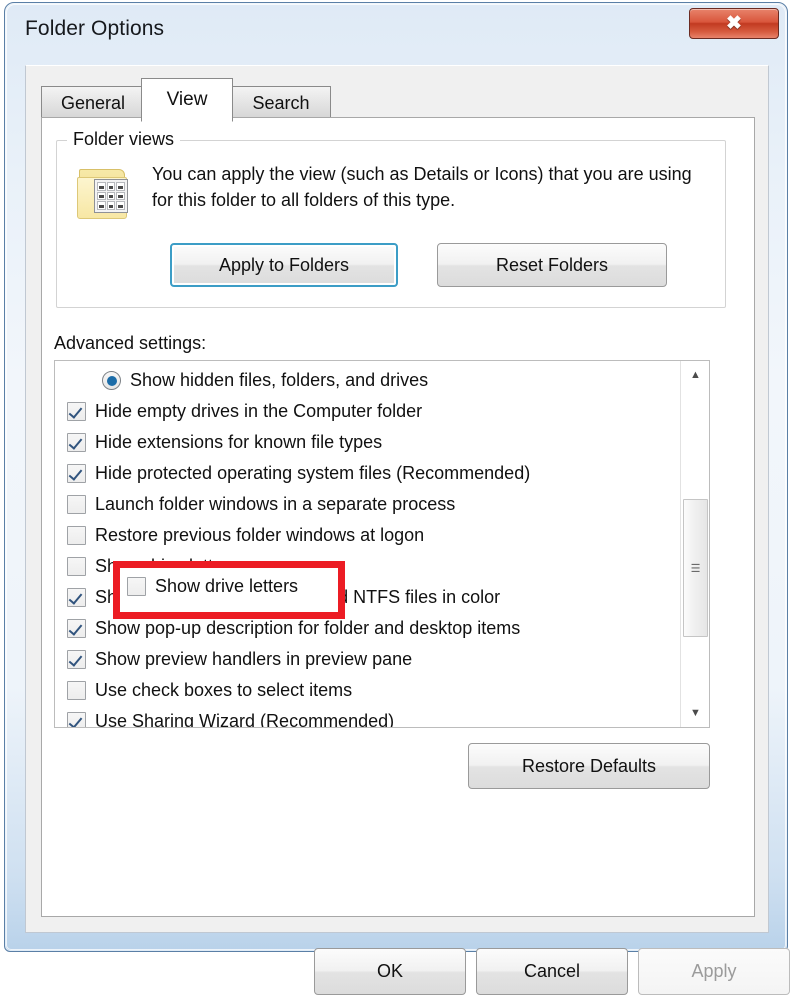  Describe the element at coordinates (239, 442) in the screenshot. I see `list-item-label: Hide extensions for known file types` at that location.